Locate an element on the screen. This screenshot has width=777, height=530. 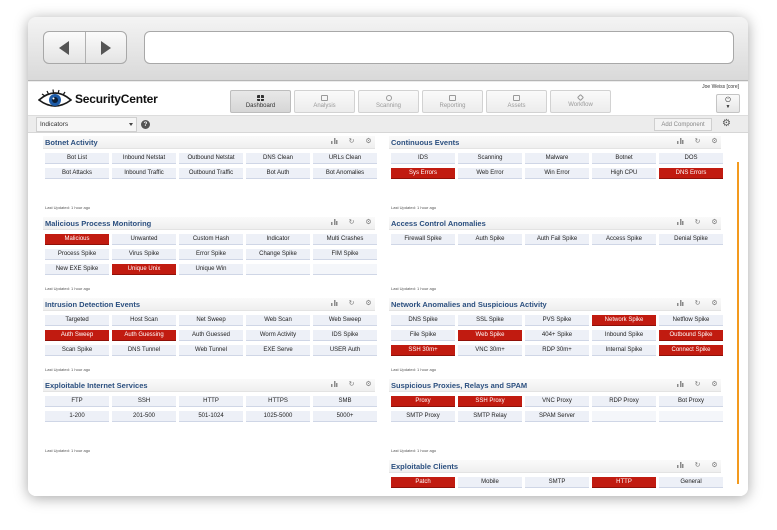
indicator-cell: Mobile is located at coordinates (490, 482).